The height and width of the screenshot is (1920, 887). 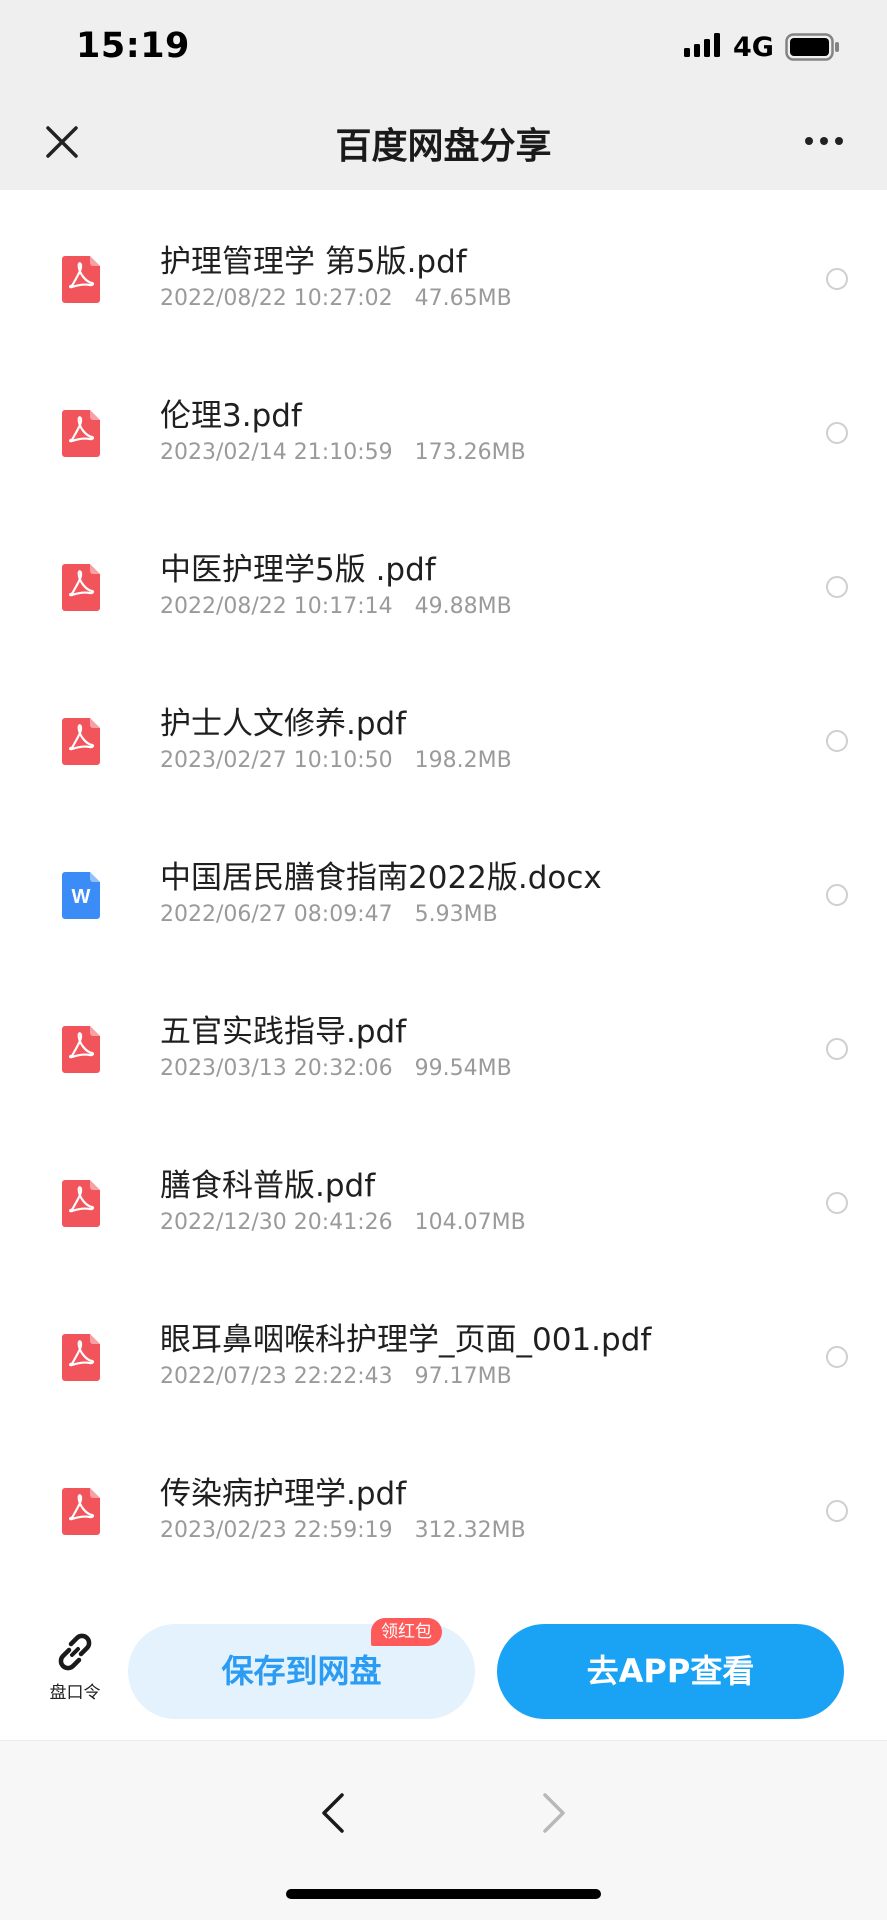 I want to click on file-meta: 2023/02/27 10:10:50 198.2MB, so click(x=336, y=760).